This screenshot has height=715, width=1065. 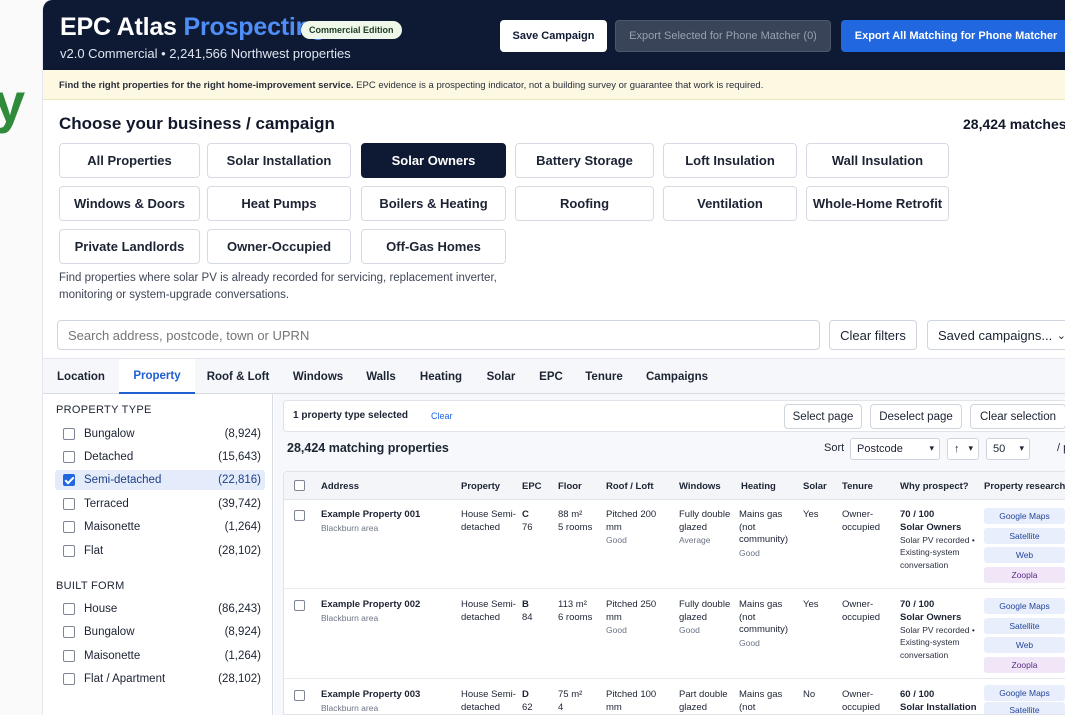 What do you see at coordinates (299, 485) in the screenshot?
I see `select-all-checkbox` at bounding box center [299, 485].